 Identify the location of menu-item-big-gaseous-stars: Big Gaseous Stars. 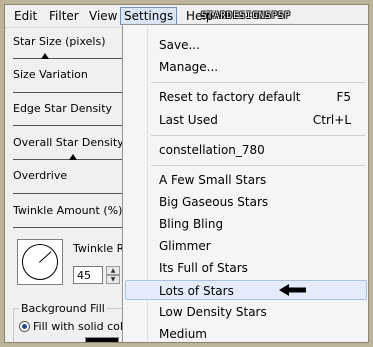
(246, 202).